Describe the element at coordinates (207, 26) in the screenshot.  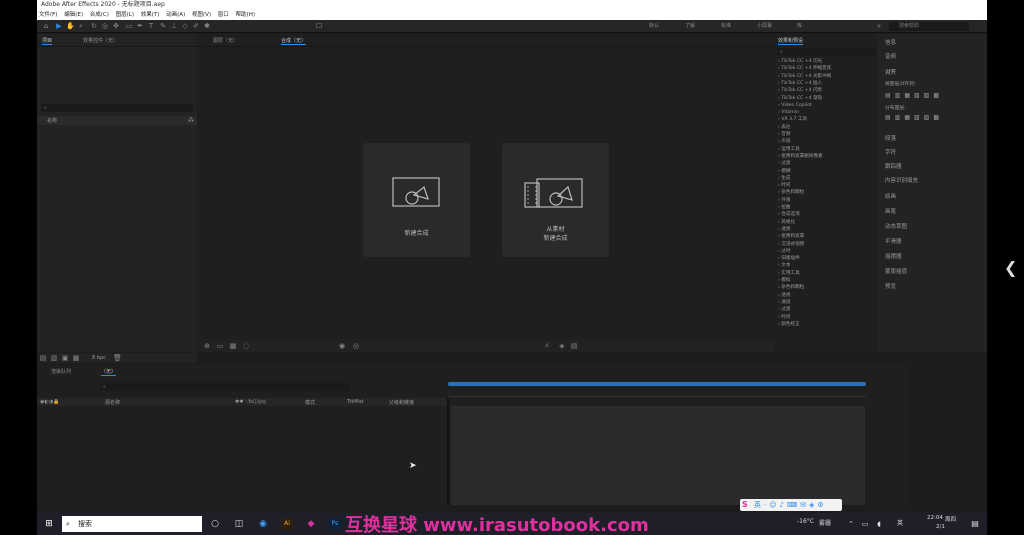
I see `puppet-tool-icon: ✱` at that location.